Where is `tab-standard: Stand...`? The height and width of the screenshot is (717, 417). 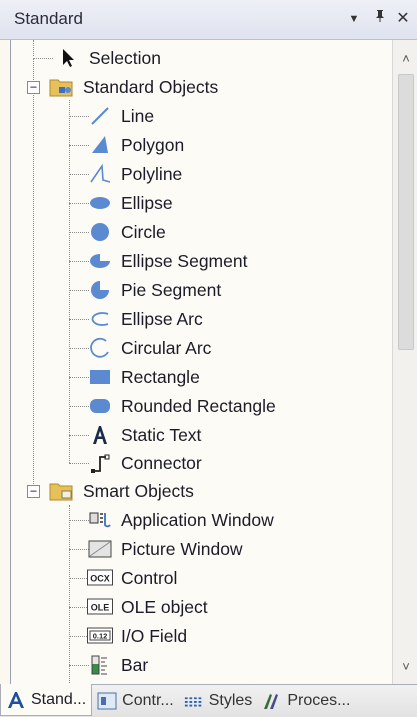
tab-standard: Stand... is located at coordinates (46, 700).